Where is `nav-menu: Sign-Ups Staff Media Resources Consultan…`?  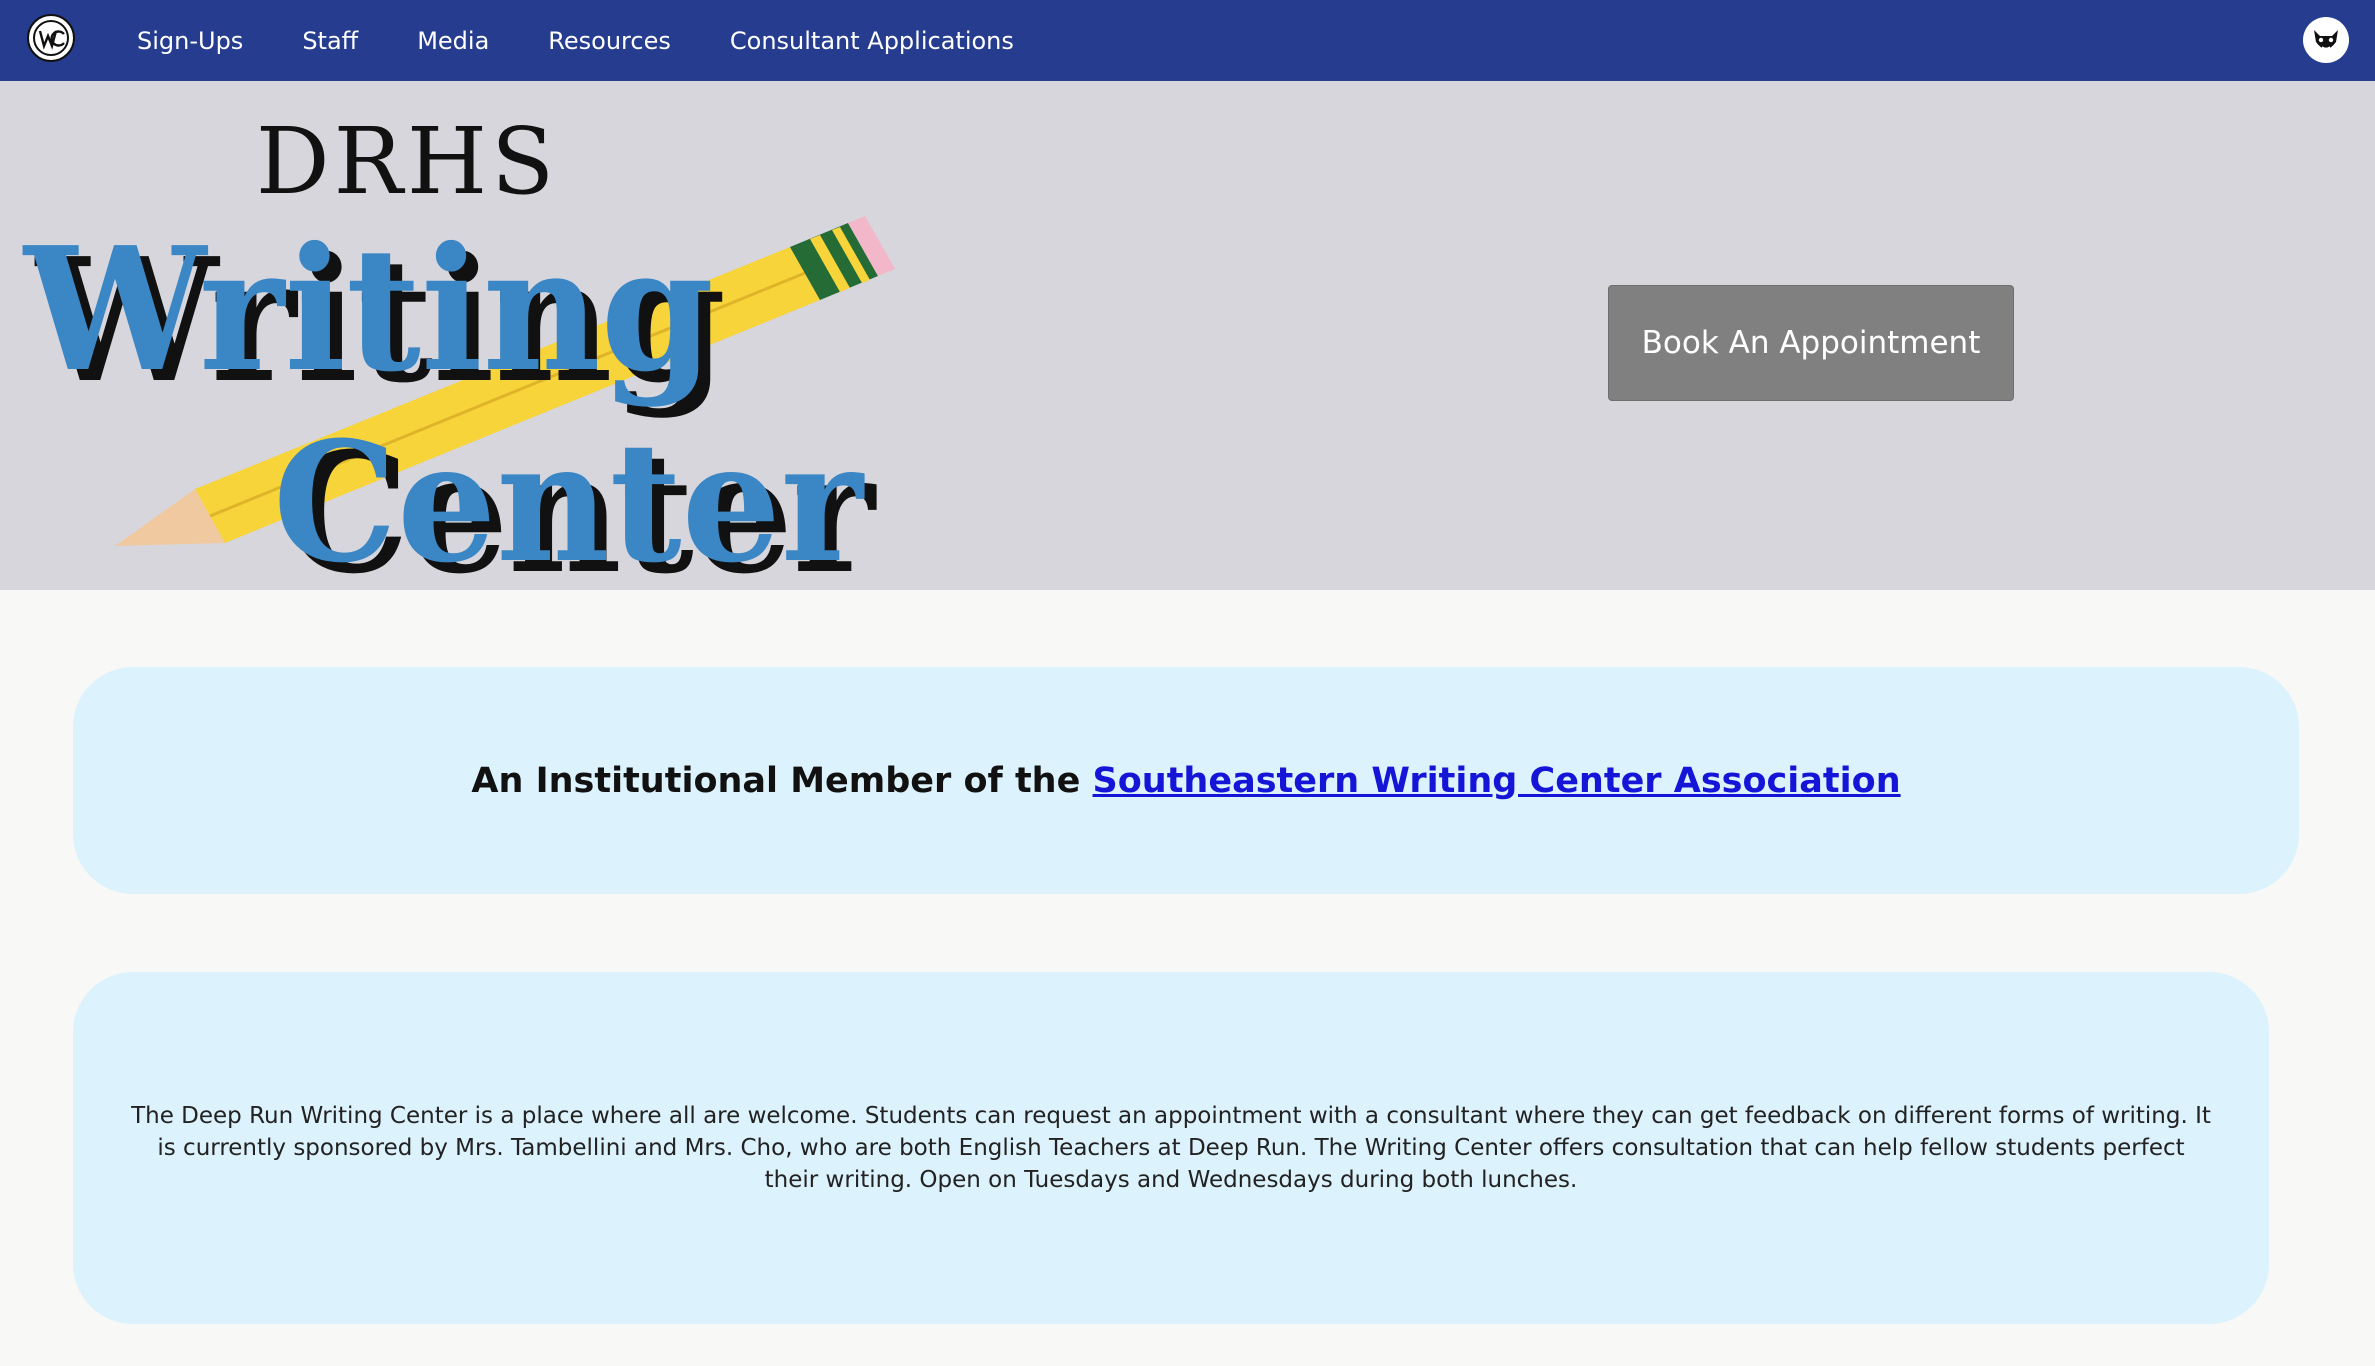
nav-menu: Sign-Ups Staff Media Resources Consultan… is located at coordinates (605, 40).